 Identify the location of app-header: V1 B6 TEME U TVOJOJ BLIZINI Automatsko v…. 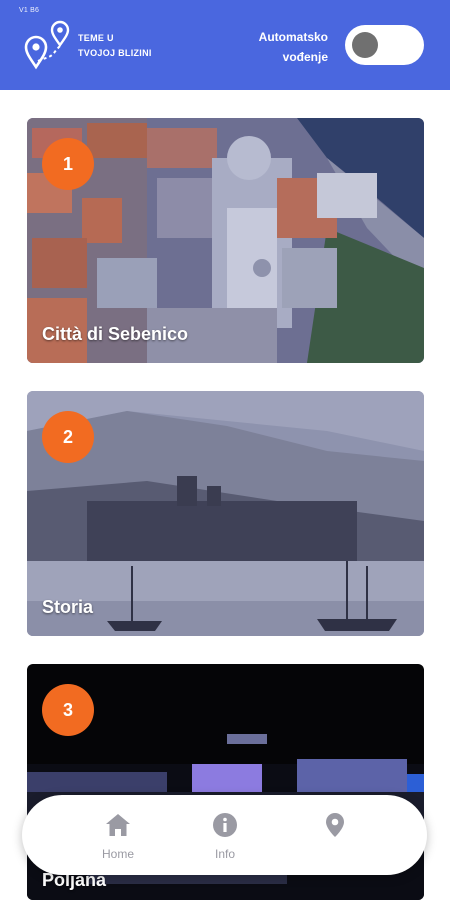
(225, 45).